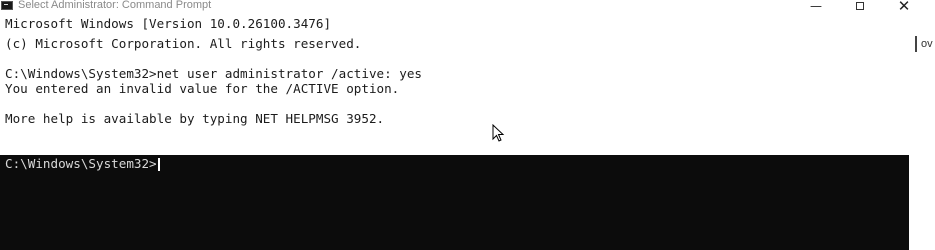 The image size is (935, 250). What do you see at coordinates (498, 133) in the screenshot?
I see `mouse-pointer-icon` at bounding box center [498, 133].